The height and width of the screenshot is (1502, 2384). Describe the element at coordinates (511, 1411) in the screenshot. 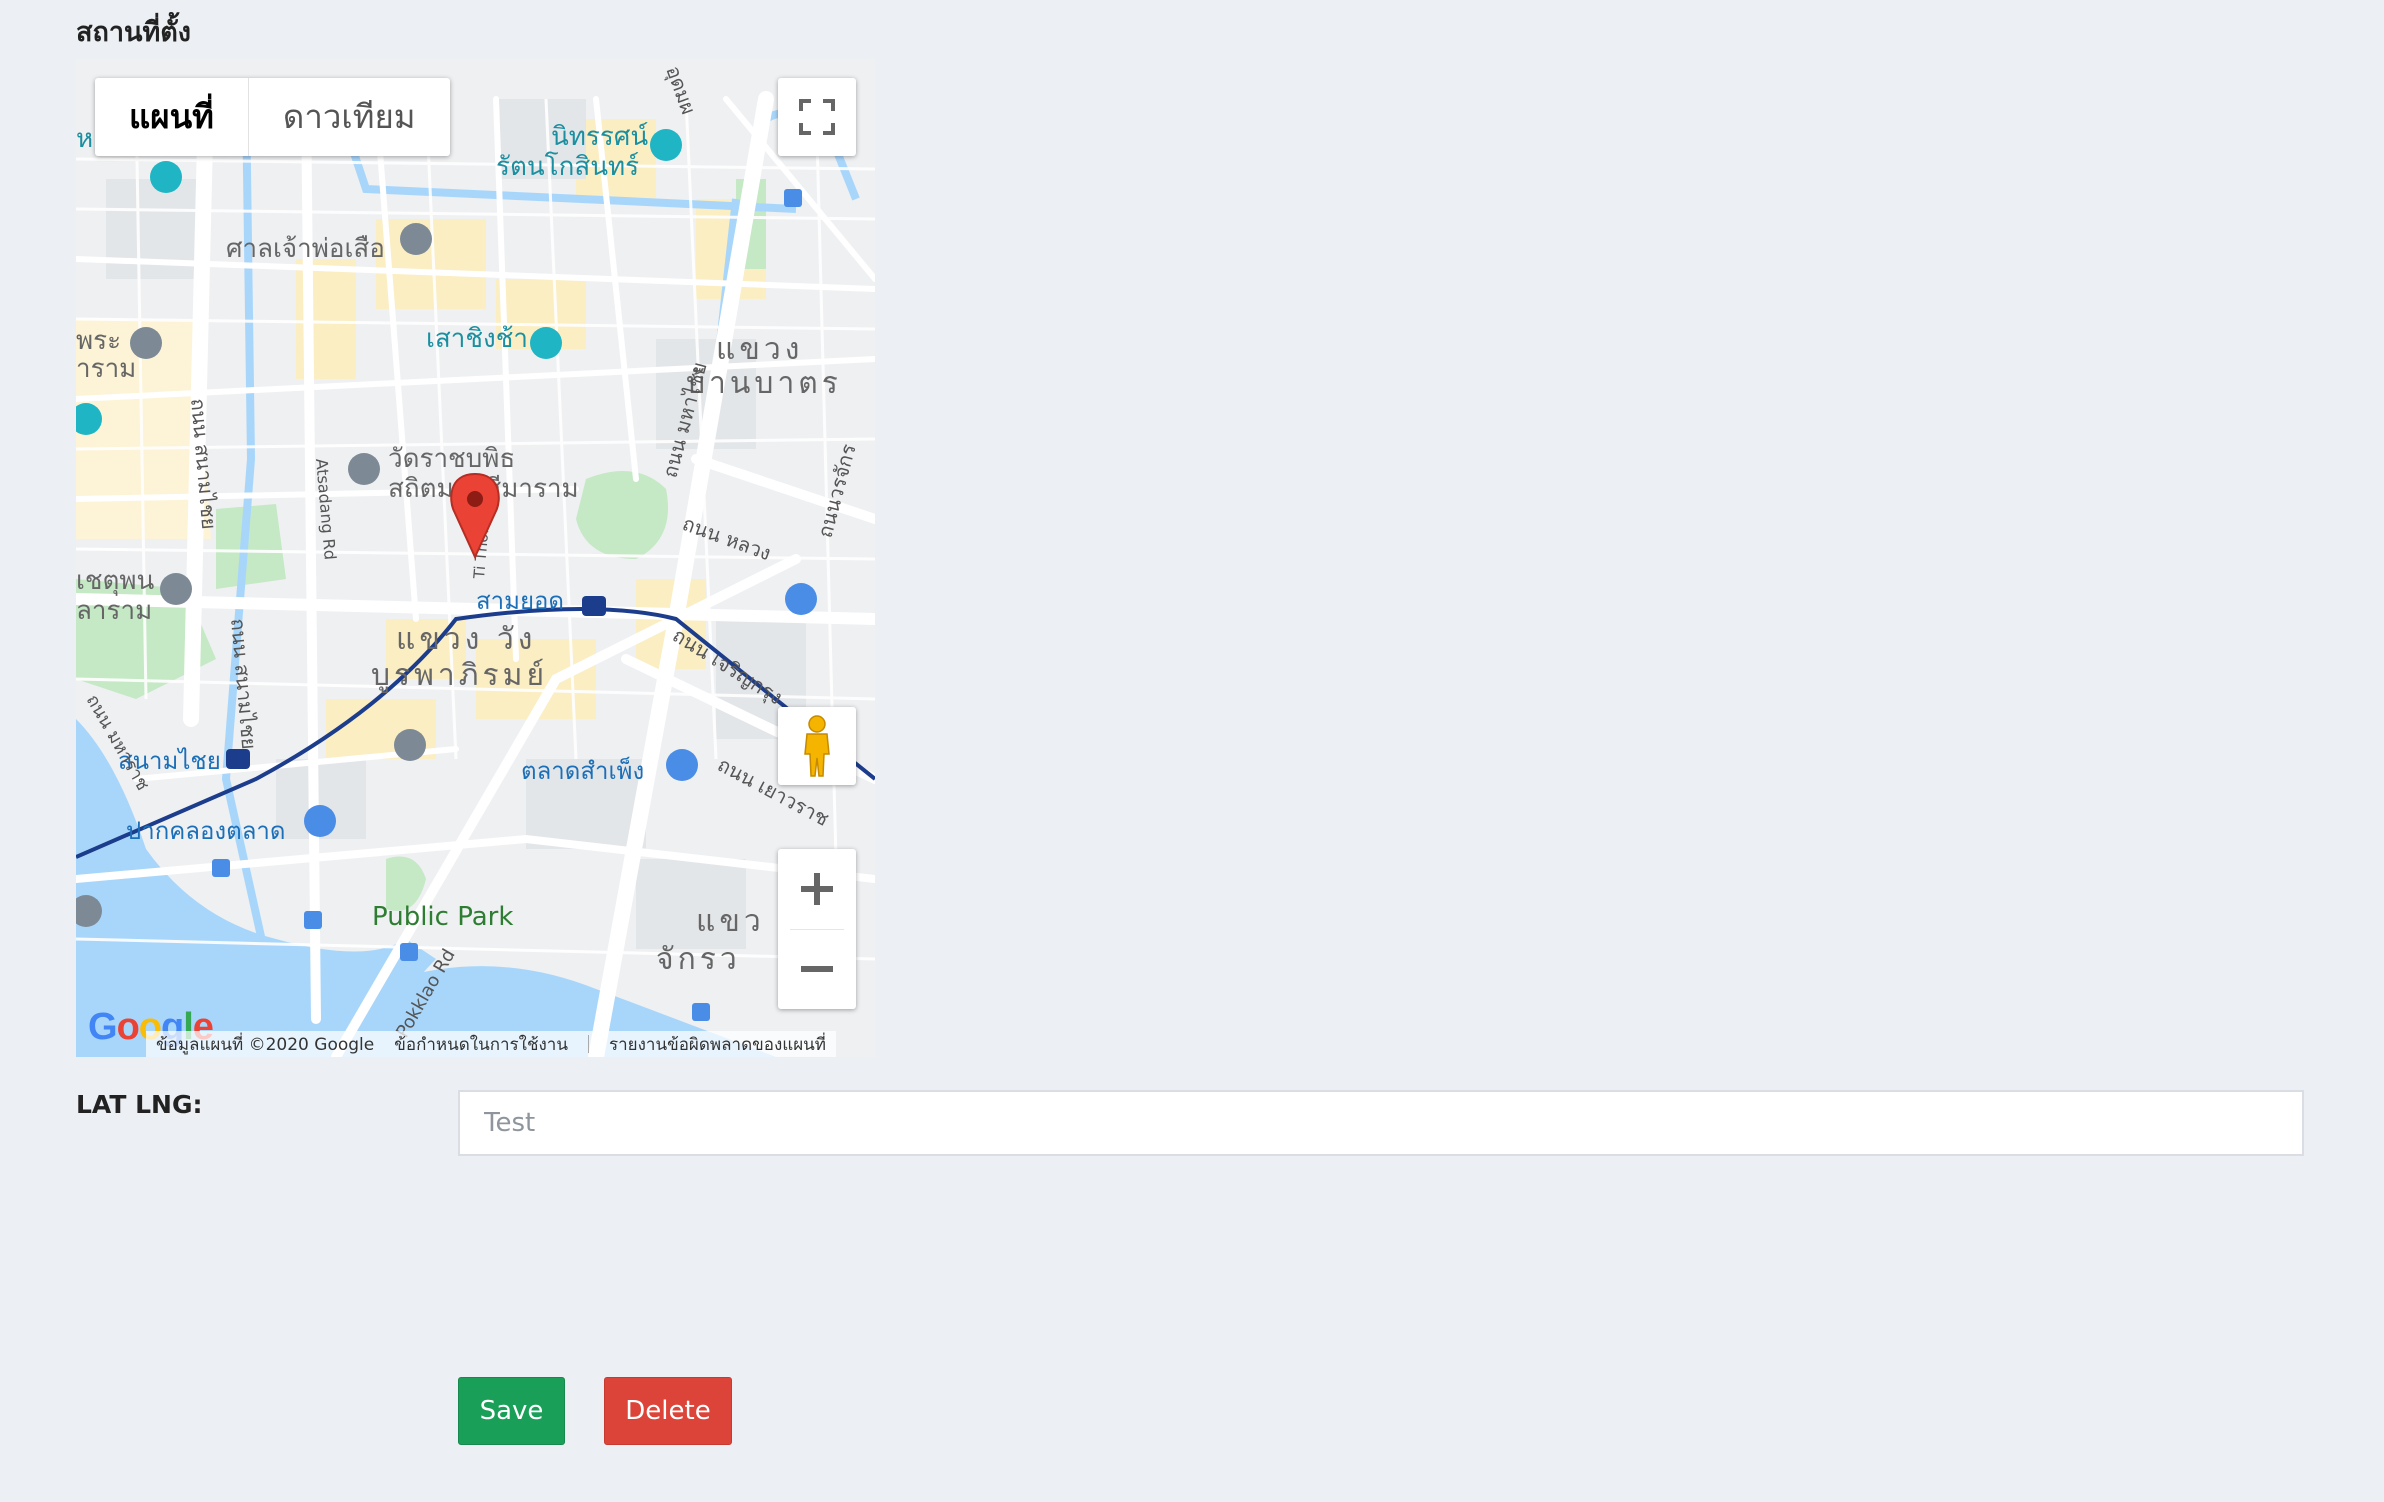

I see `save-button: Save` at that location.